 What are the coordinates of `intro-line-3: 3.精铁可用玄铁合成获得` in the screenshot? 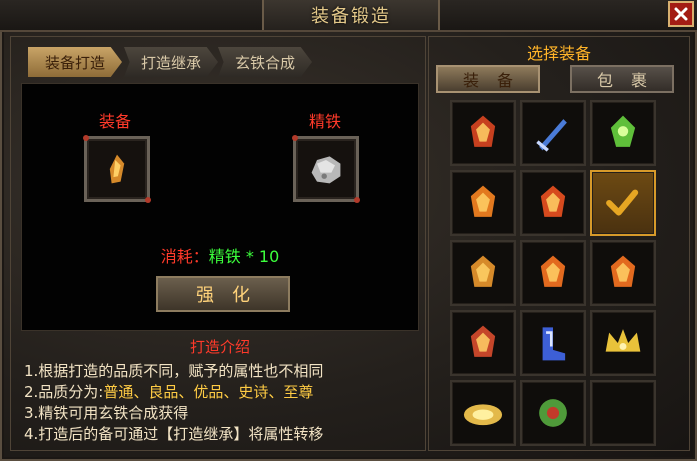 It's located at (106, 413).